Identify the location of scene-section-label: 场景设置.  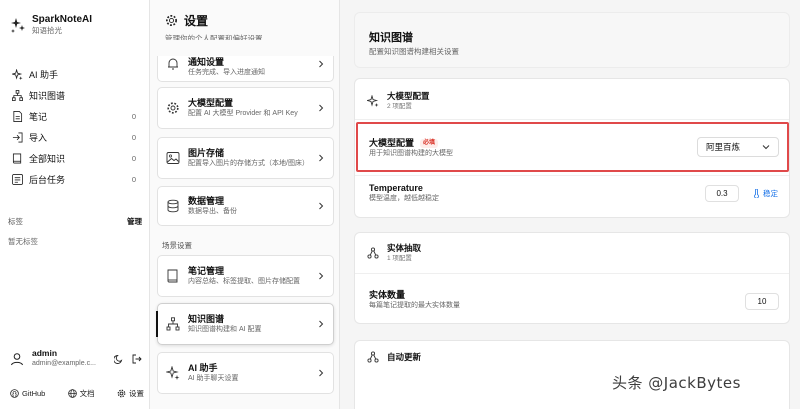
(177, 245).